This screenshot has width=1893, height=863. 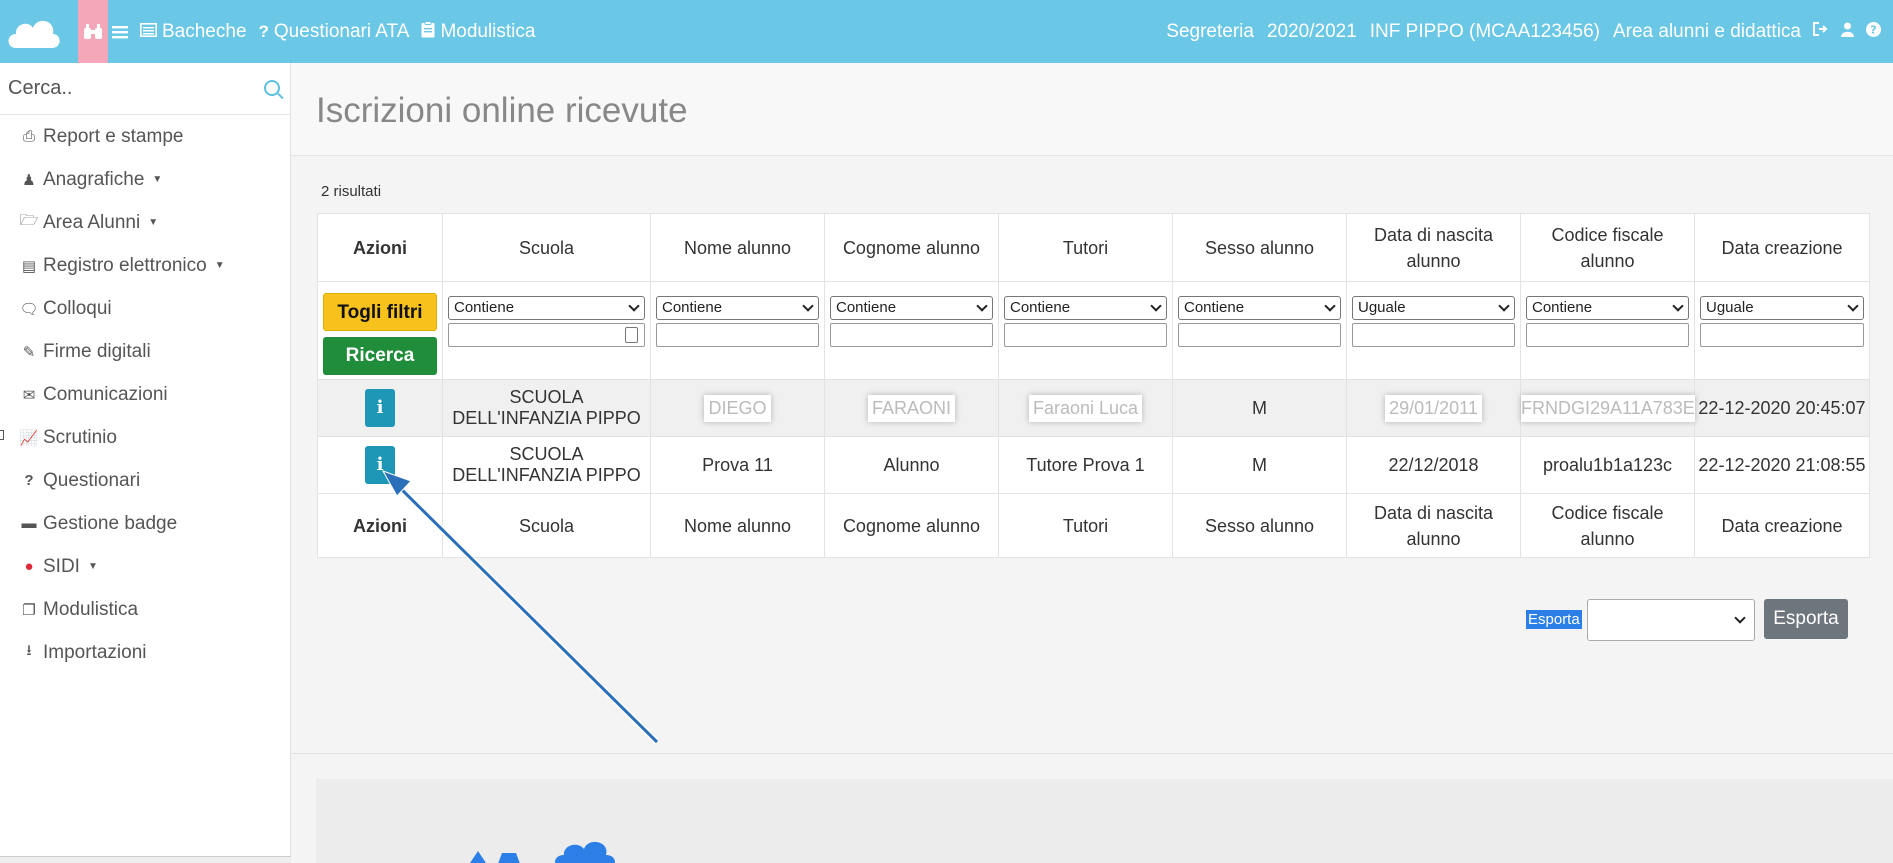 What do you see at coordinates (1873, 31) in the screenshot?
I see `help-icon: ?` at bounding box center [1873, 31].